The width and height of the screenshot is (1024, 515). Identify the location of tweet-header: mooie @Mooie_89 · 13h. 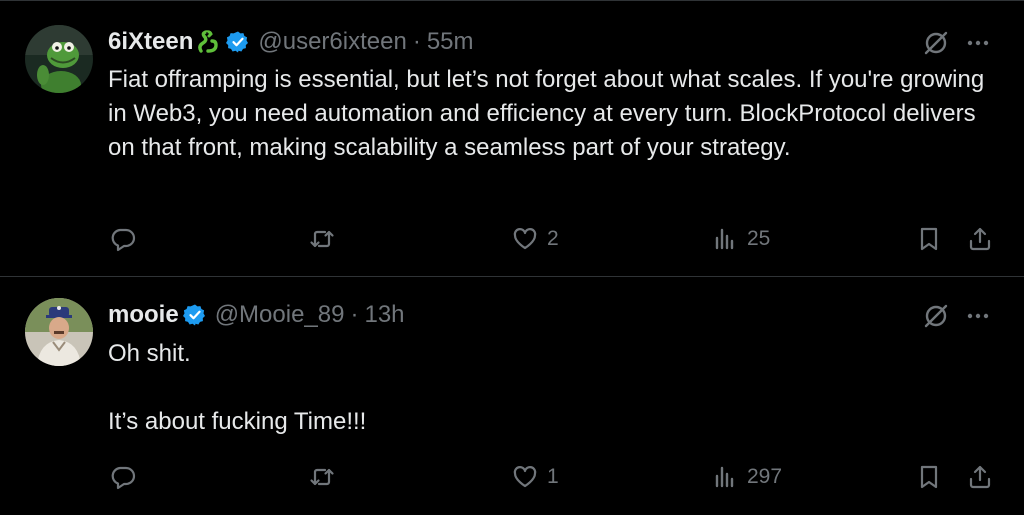
(256, 315).